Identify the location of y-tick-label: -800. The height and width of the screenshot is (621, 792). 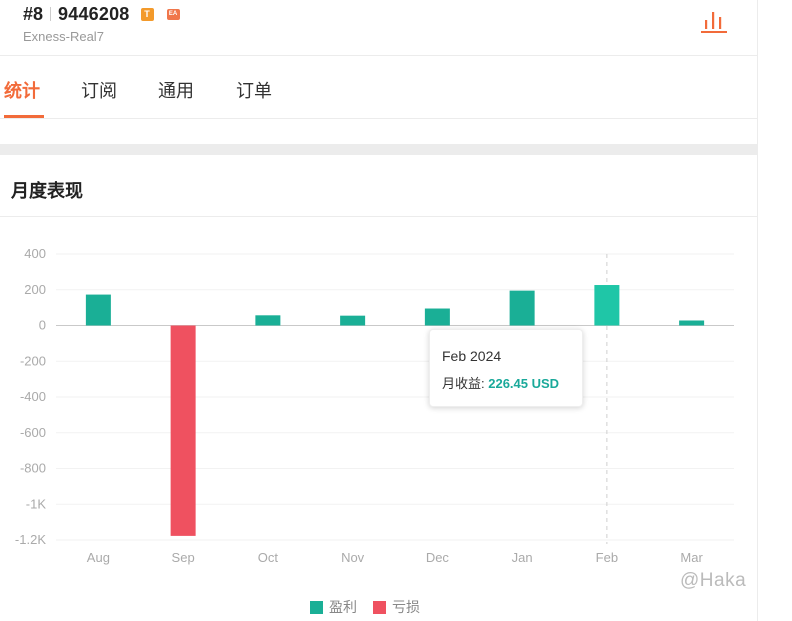
(33, 468).